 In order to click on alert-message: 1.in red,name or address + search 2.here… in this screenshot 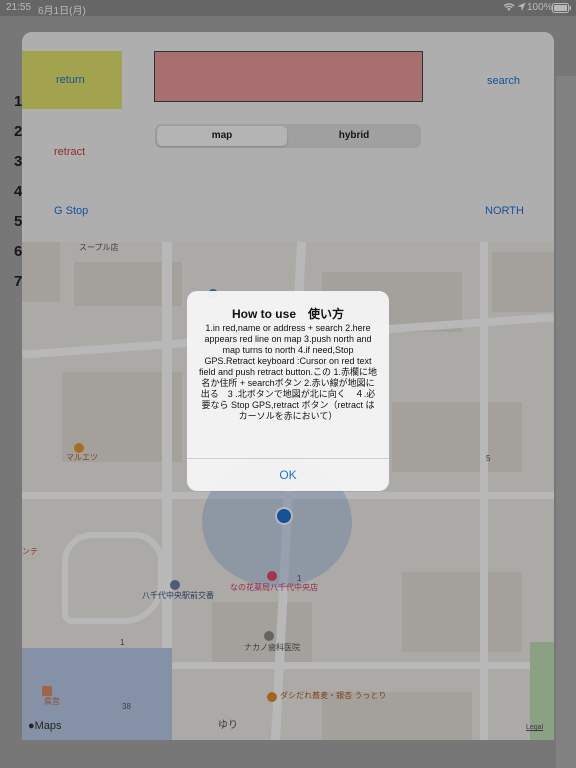, I will do `click(288, 372)`.